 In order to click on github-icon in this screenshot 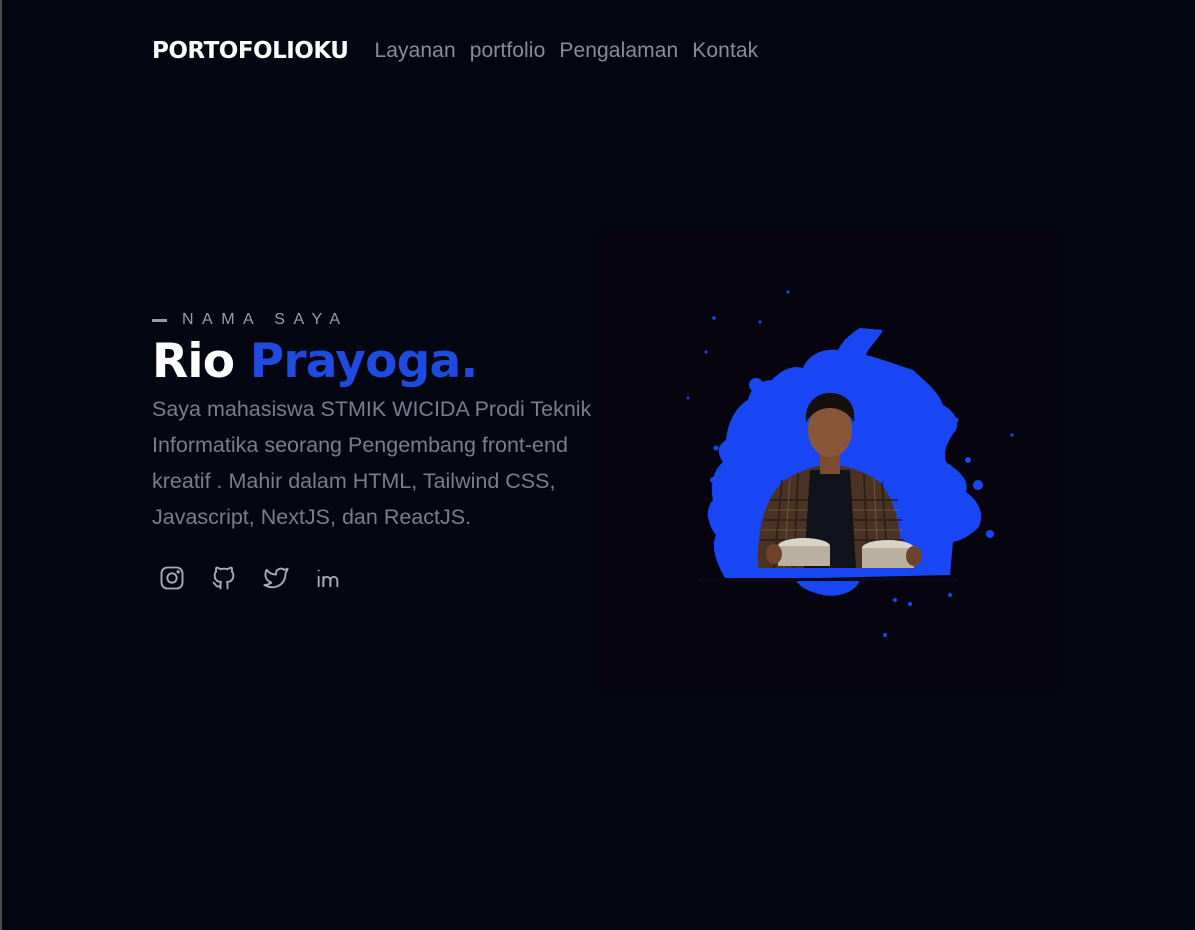, I will do `click(223, 578)`.